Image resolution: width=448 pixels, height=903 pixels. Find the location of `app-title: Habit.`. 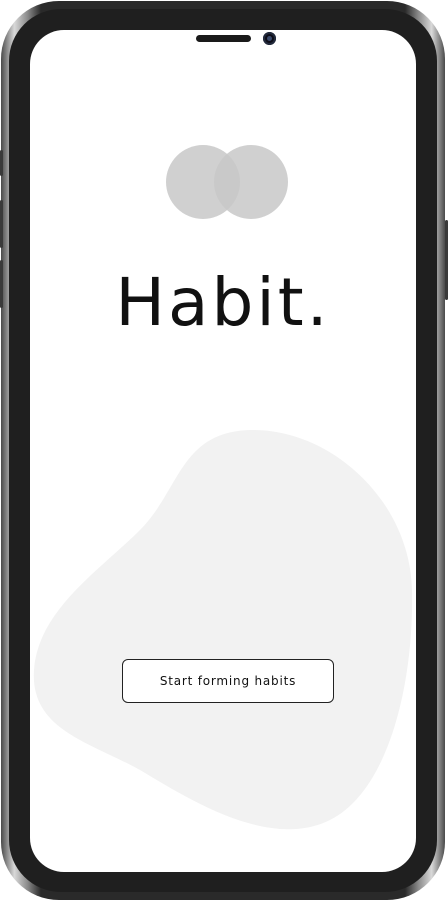

app-title: Habit. is located at coordinates (223, 302).